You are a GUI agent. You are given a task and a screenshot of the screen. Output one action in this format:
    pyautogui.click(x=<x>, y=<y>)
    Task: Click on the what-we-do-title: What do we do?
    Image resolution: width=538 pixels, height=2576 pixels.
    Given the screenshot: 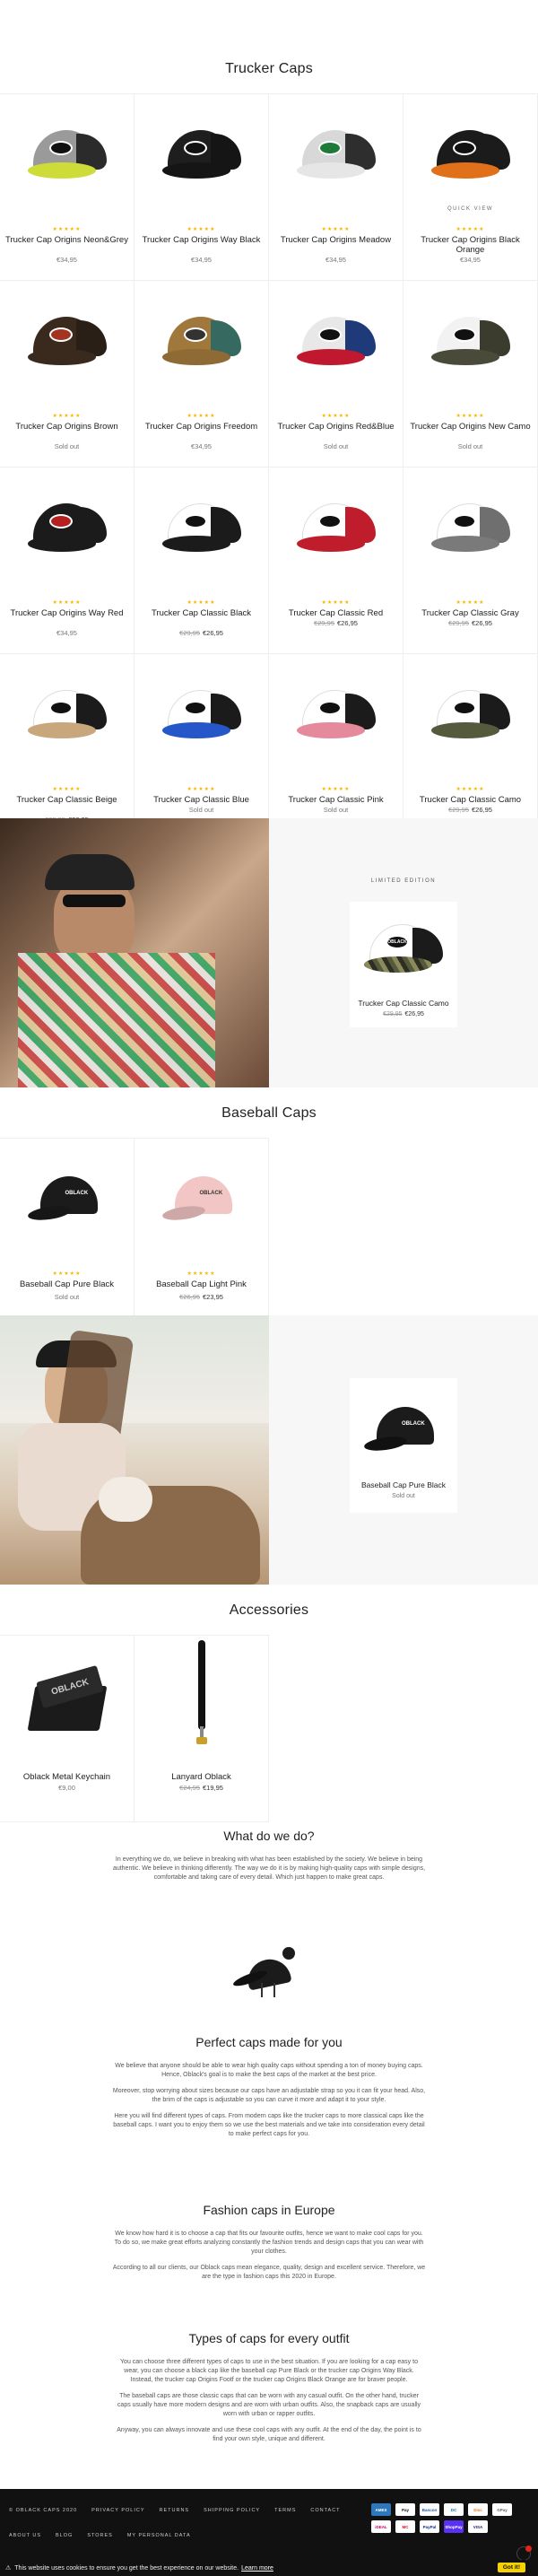 What is the action you would take?
    pyautogui.click(x=269, y=1836)
    